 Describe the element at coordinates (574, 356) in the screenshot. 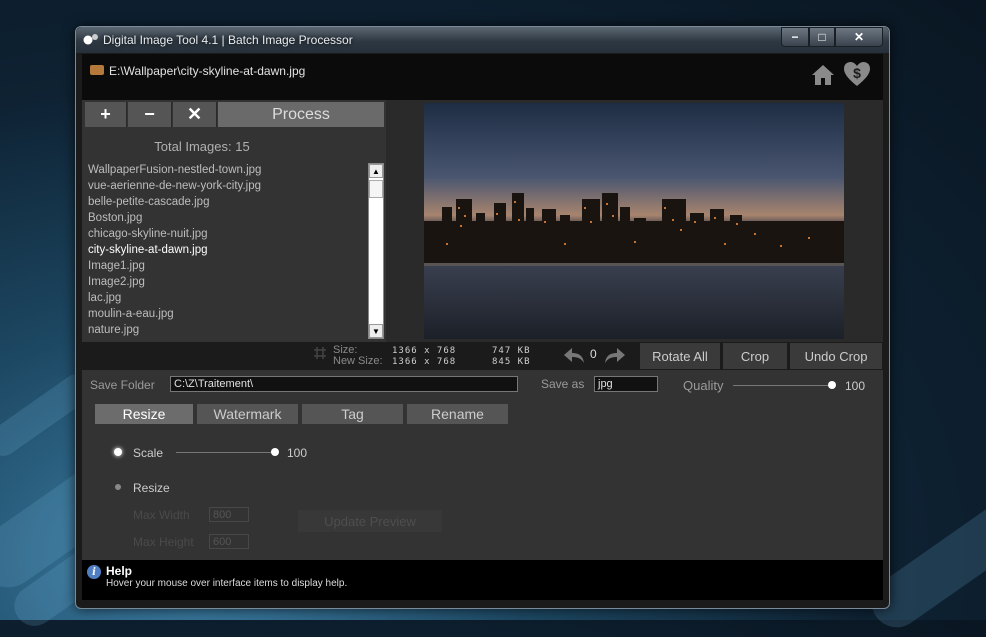

I see `rotate-left-icon` at that location.